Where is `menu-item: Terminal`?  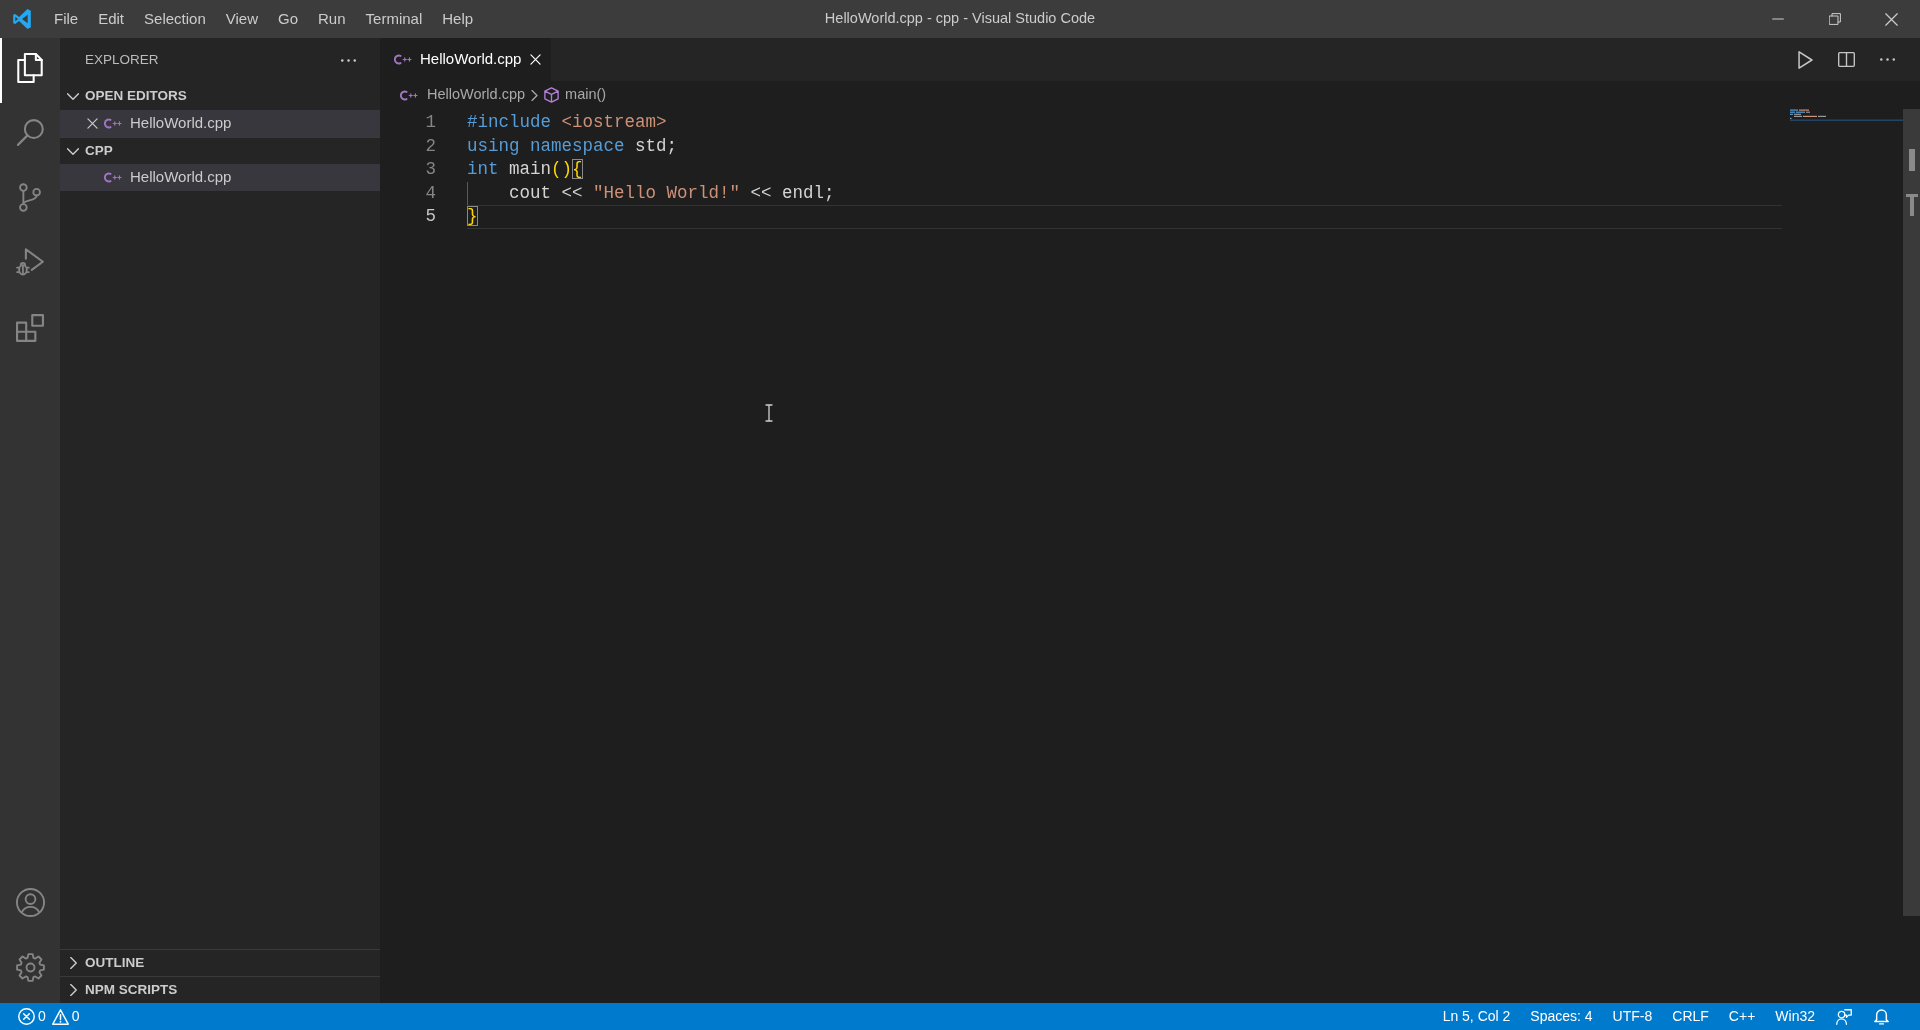 menu-item: Terminal is located at coordinates (394, 19).